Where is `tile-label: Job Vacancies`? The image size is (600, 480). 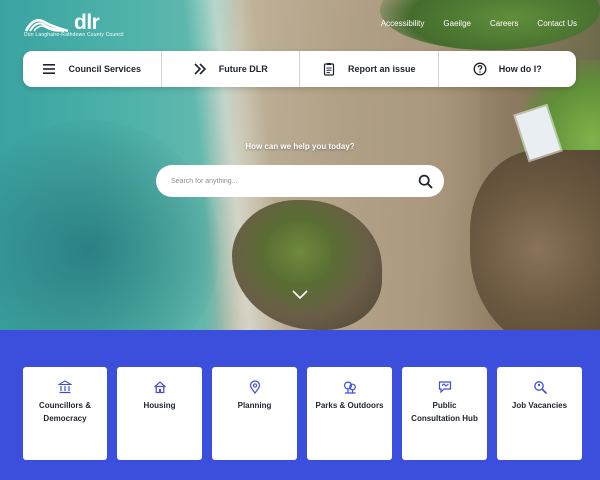 tile-label: Job Vacancies is located at coordinates (539, 405).